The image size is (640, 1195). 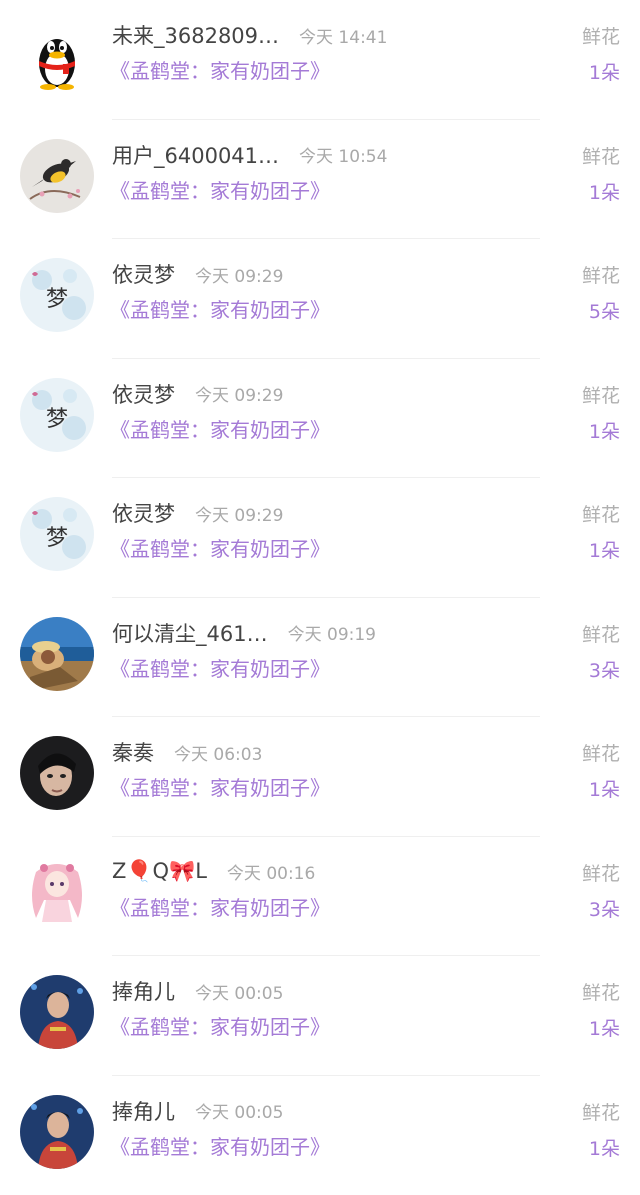 What do you see at coordinates (133, 752) in the screenshot?
I see `user-name: 秦奏` at bounding box center [133, 752].